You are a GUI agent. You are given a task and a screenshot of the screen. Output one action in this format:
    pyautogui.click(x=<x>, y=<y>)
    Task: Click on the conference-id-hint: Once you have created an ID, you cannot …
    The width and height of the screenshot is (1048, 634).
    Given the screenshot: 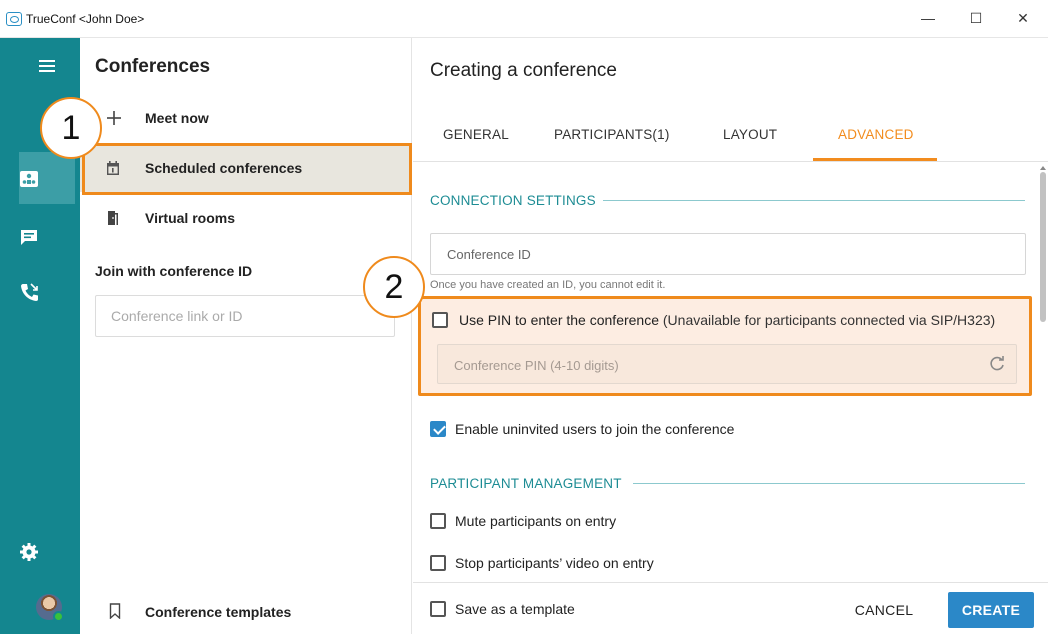 What is the action you would take?
    pyautogui.click(x=548, y=285)
    